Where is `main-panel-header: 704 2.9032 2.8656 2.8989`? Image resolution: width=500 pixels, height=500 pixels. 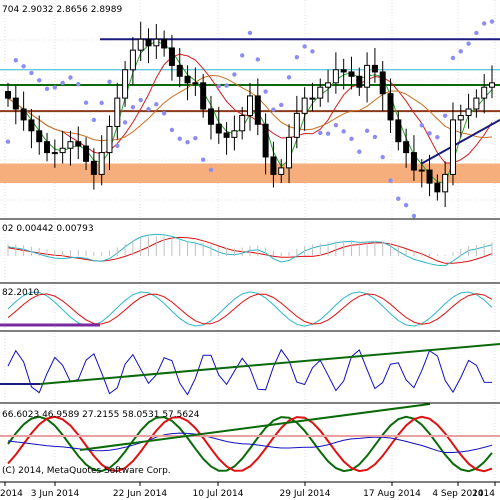
main-panel-header: 704 2.9032 2.8656 2.8989 is located at coordinates (62, 10).